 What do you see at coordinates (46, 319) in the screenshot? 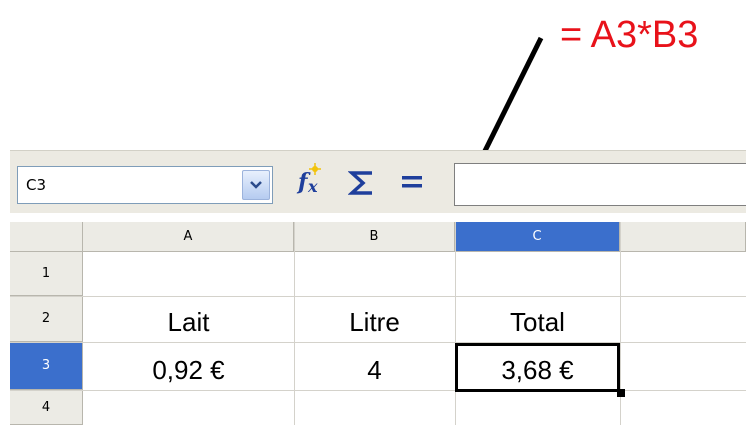
I see `row-header-2: 2` at bounding box center [46, 319].